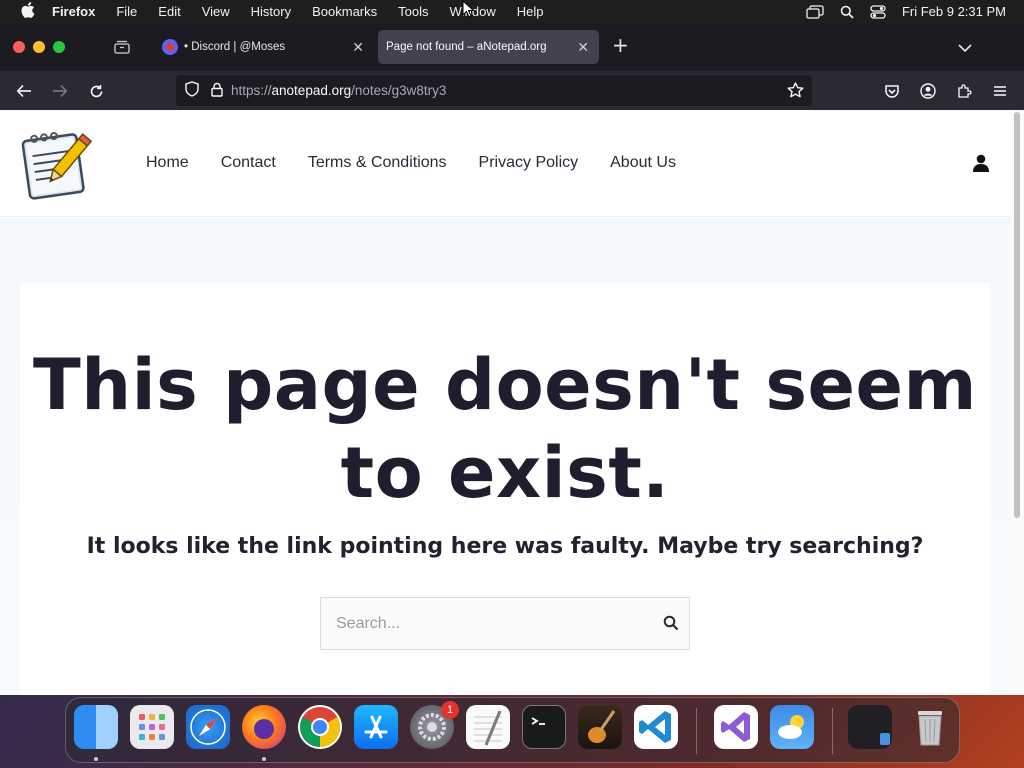 Image resolution: width=1024 pixels, height=768 pixels. I want to click on window-controls, so click(39, 47).